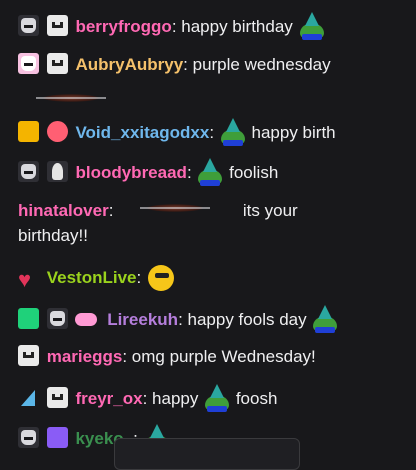  Describe the element at coordinates (63, 210) in the screenshot. I see `chat-username: hinatalover` at that location.